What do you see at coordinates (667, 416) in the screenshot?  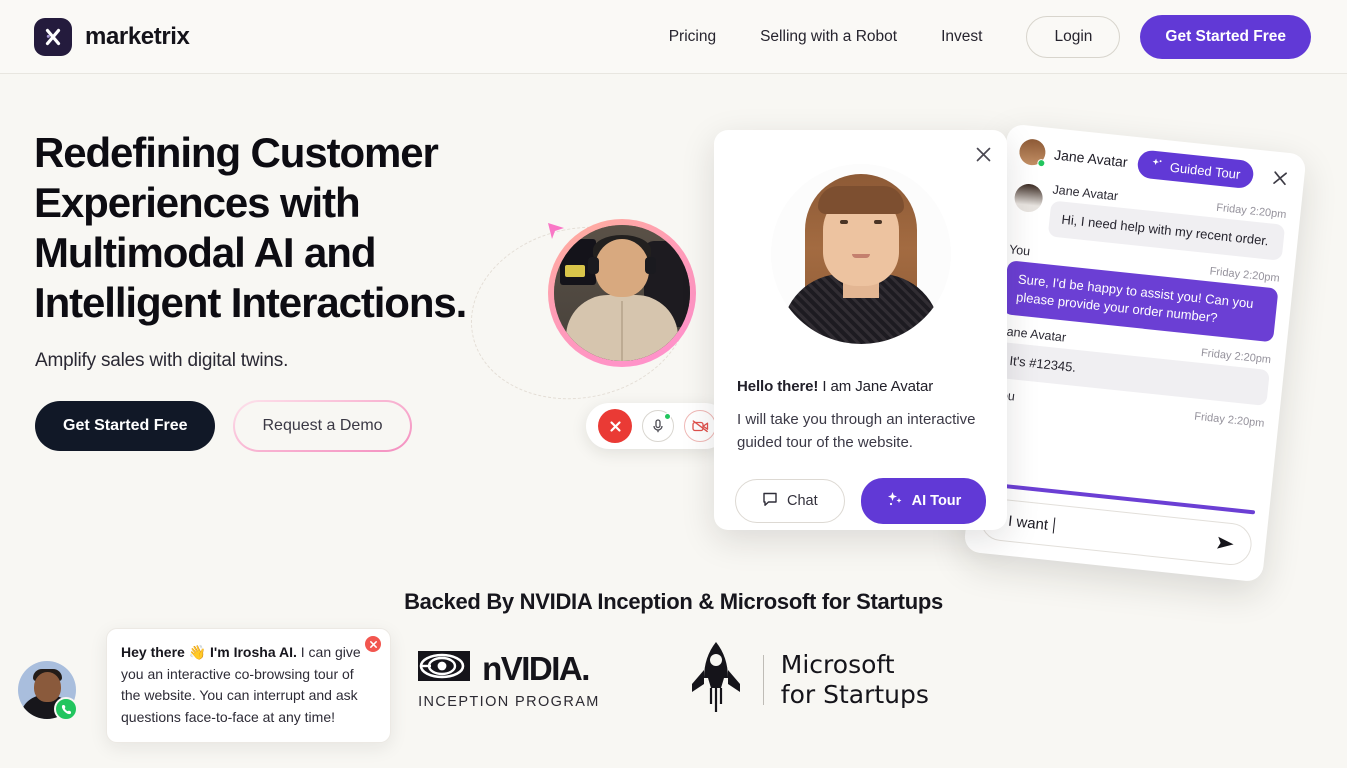 I see `mic-active-dot` at bounding box center [667, 416].